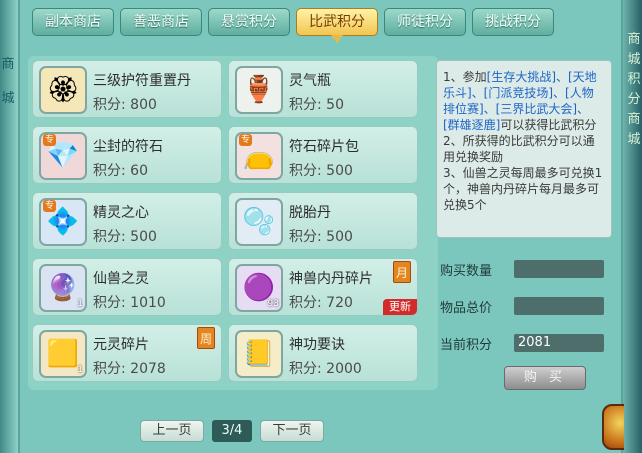 The width and height of the screenshot is (642, 453). I want to click on buy-button: 购 买, so click(545, 378).